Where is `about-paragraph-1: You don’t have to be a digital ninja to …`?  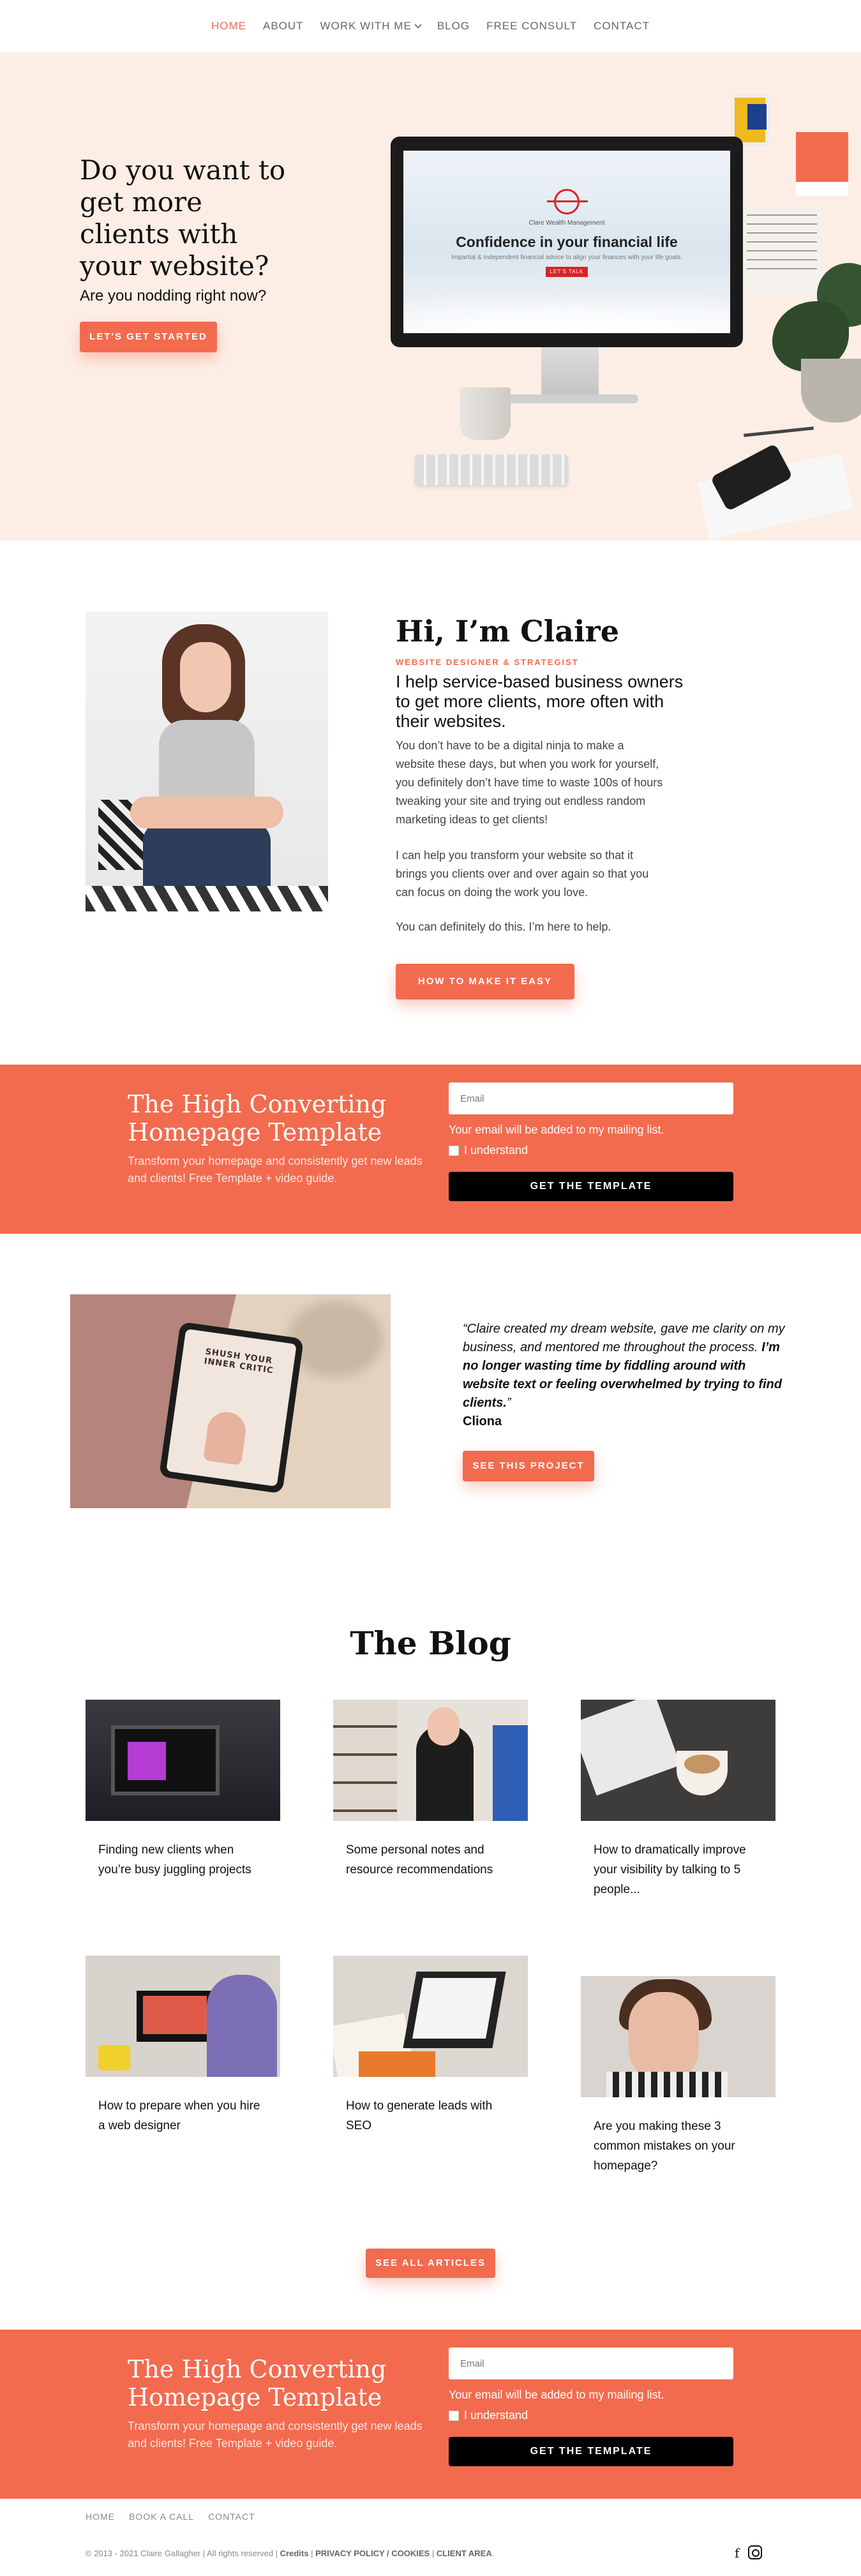 about-paragraph-1: You don’t have to be a digital ninja to … is located at coordinates (529, 782).